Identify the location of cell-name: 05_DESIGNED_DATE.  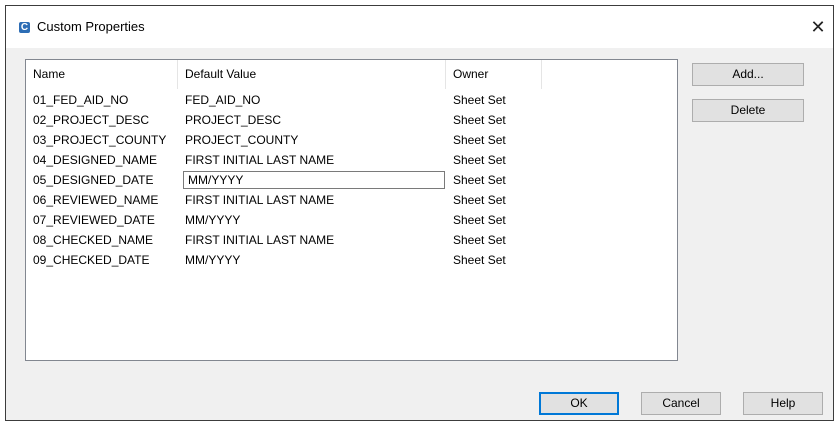
(93, 180).